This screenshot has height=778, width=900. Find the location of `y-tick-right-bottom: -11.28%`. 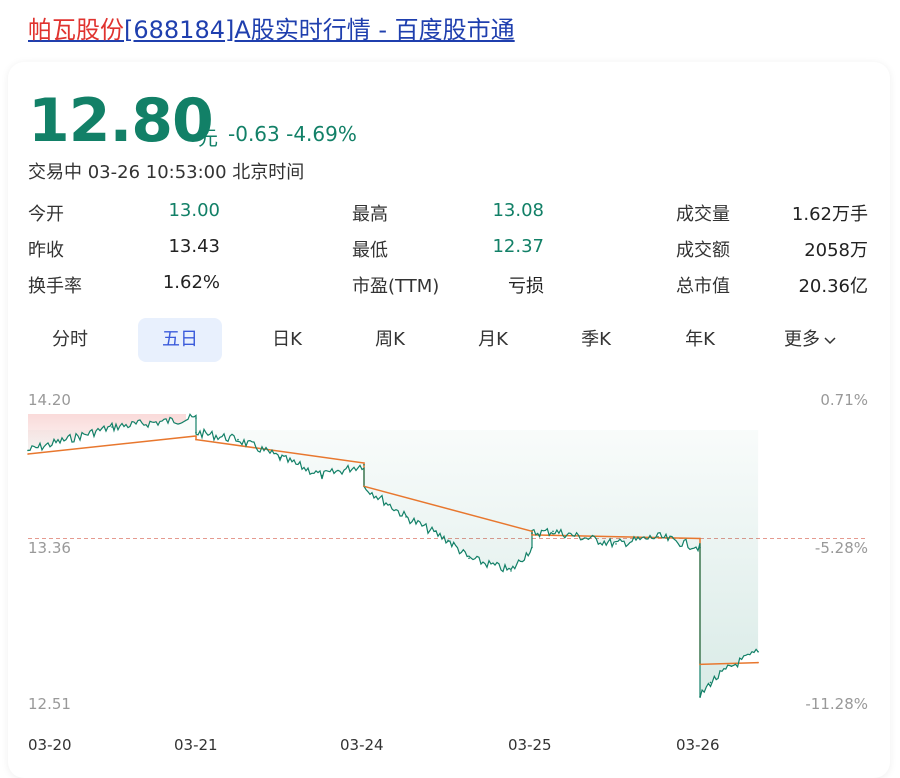

y-tick-right-bottom: -11.28% is located at coordinates (819, 704).